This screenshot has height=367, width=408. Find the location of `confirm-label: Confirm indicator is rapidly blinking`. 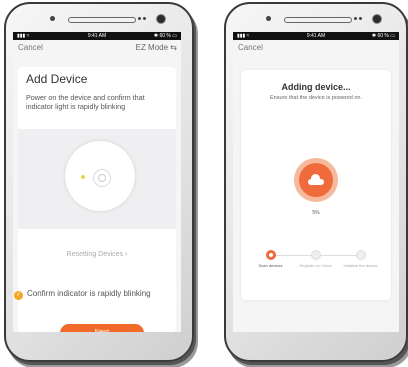

confirm-label: Confirm indicator is rapidly blinking is located at coordinates (89, 293).